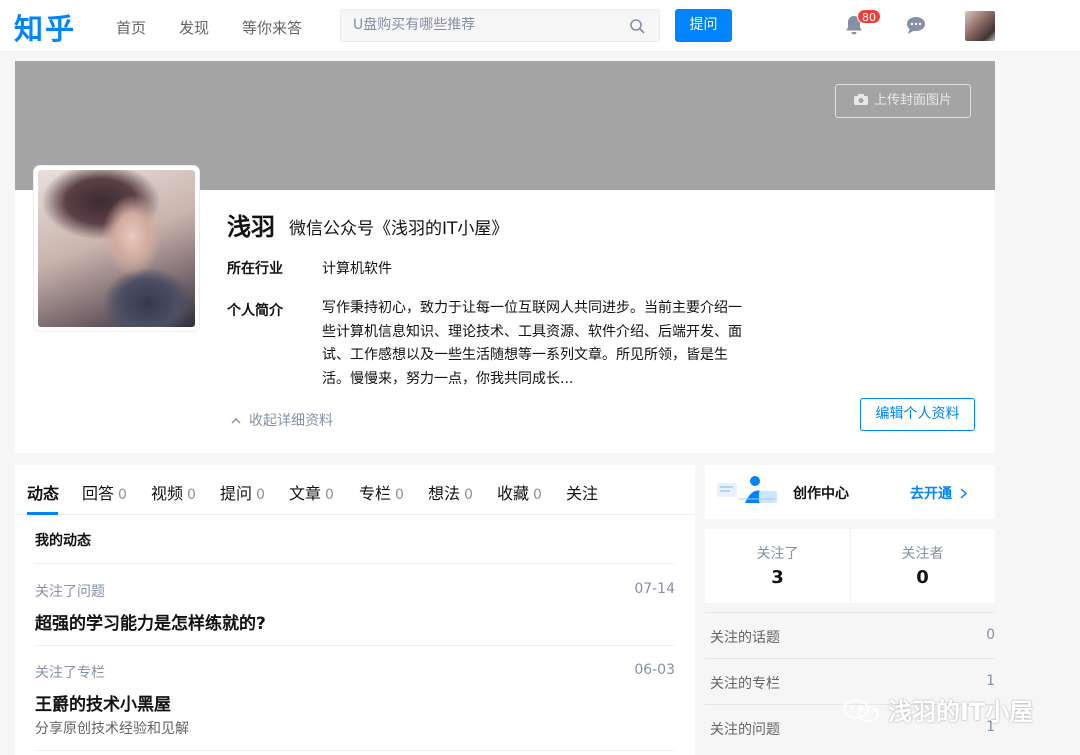 The height and width of the screenshot is (755, 1080). I want to click on chevron-right-icon, so click(963, 493).